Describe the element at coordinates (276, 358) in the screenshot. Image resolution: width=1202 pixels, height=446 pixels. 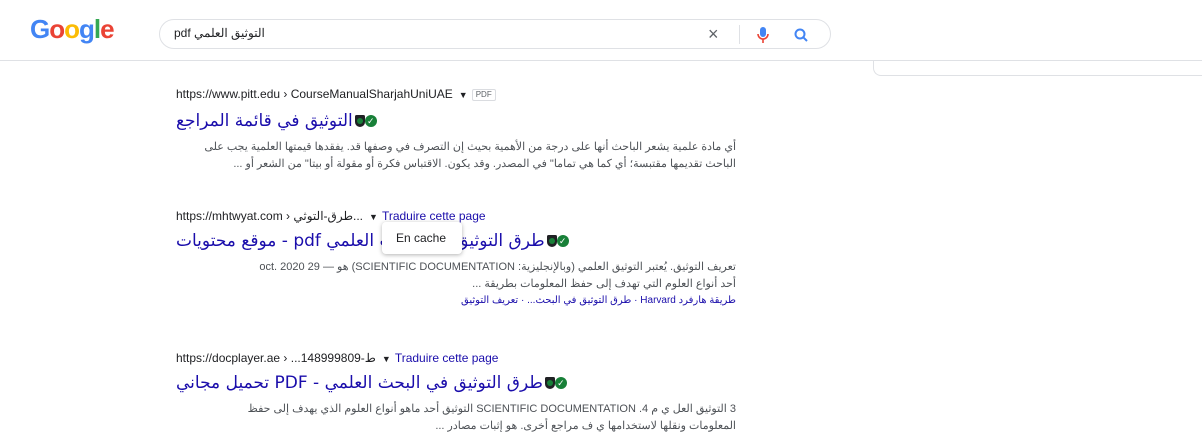
I see `result-url: https://docplayer.ae › ...148999809-ط` at that location.